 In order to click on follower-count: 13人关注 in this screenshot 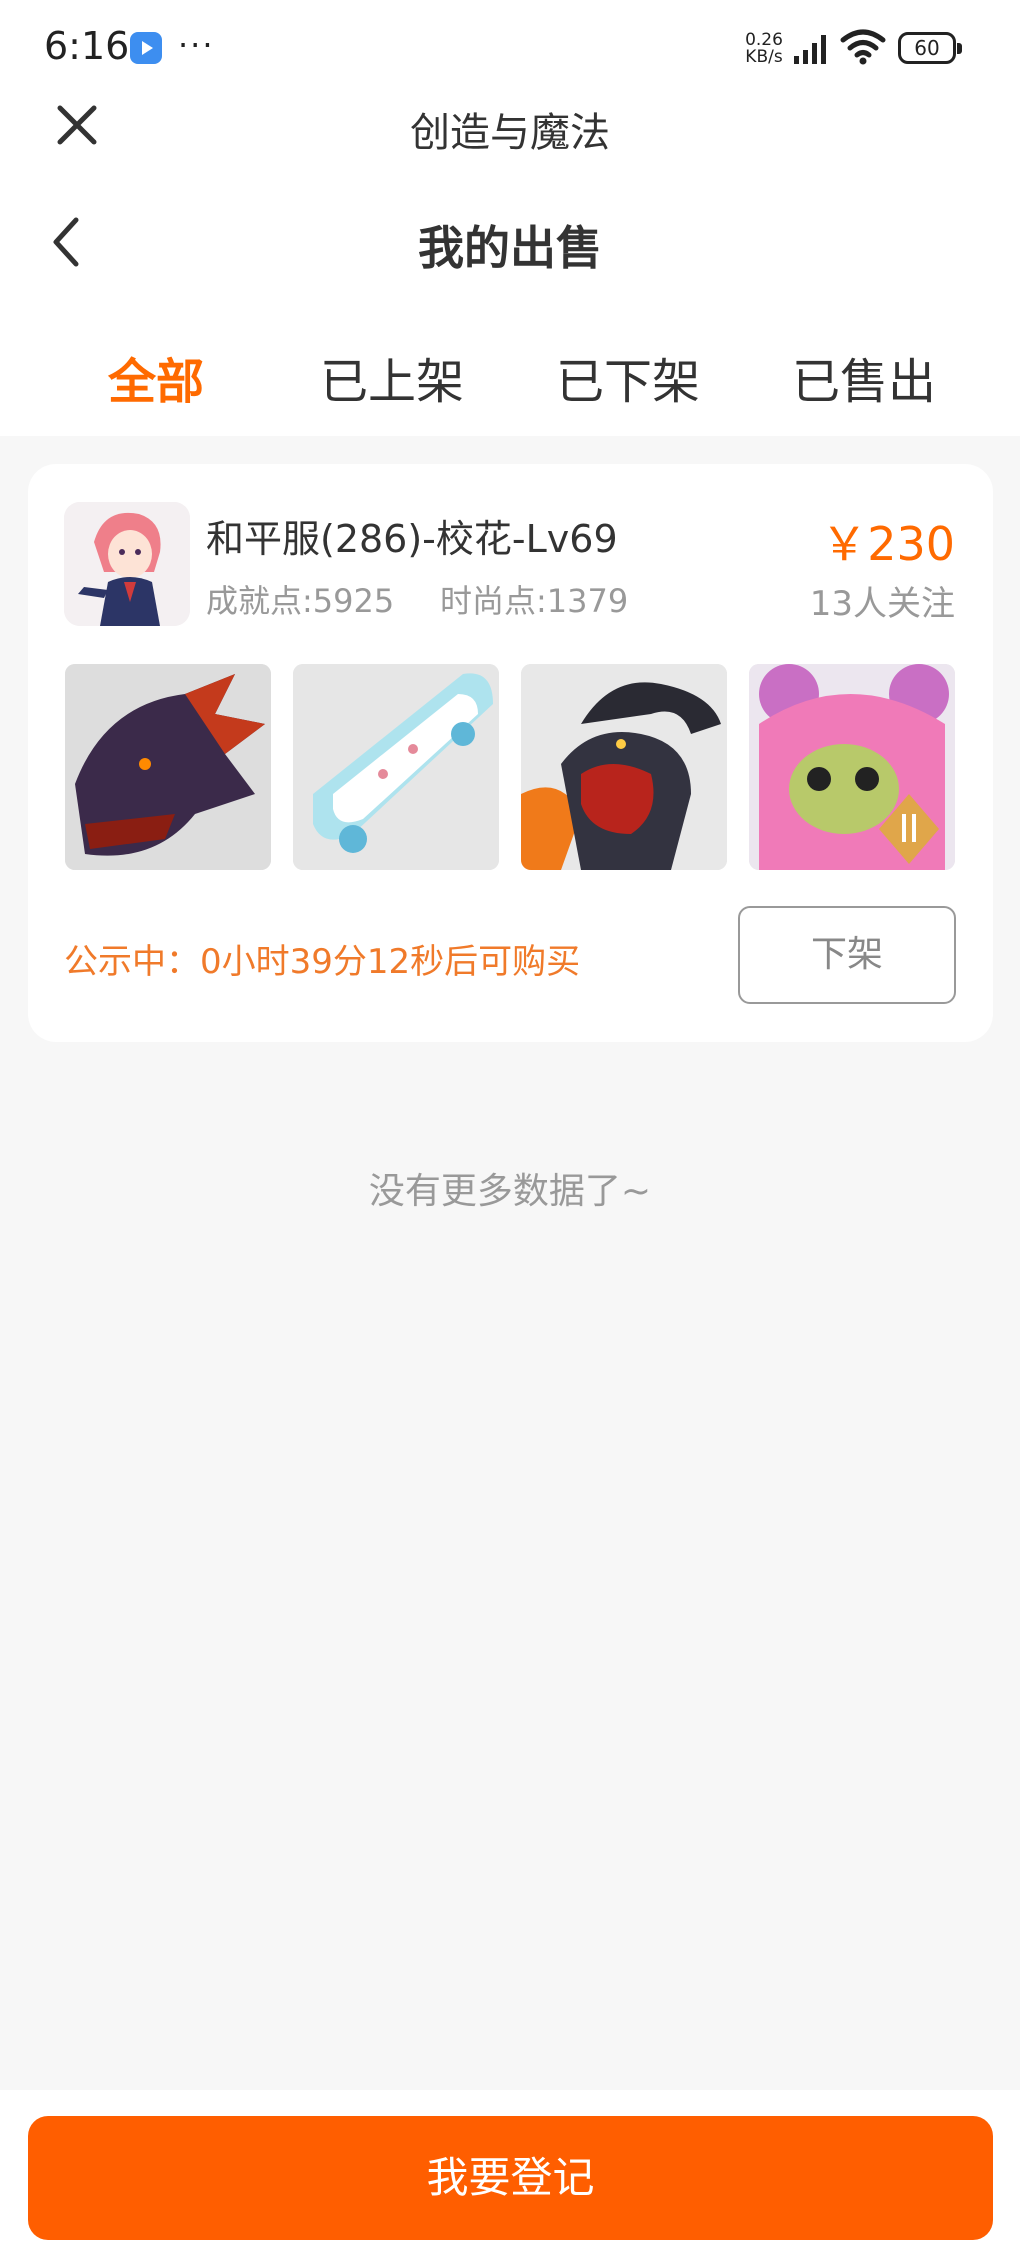, I will do `click(882, 604)`.